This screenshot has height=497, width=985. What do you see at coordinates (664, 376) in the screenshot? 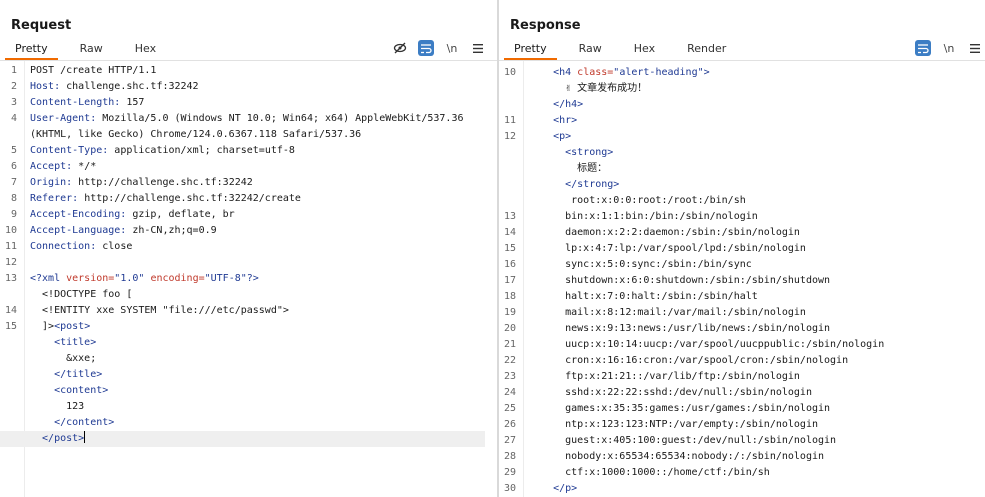
I see `code-token: ftp:x:21:21::/var/lib/ftp:/sbin/nologin` at bounding box center [664, 376].